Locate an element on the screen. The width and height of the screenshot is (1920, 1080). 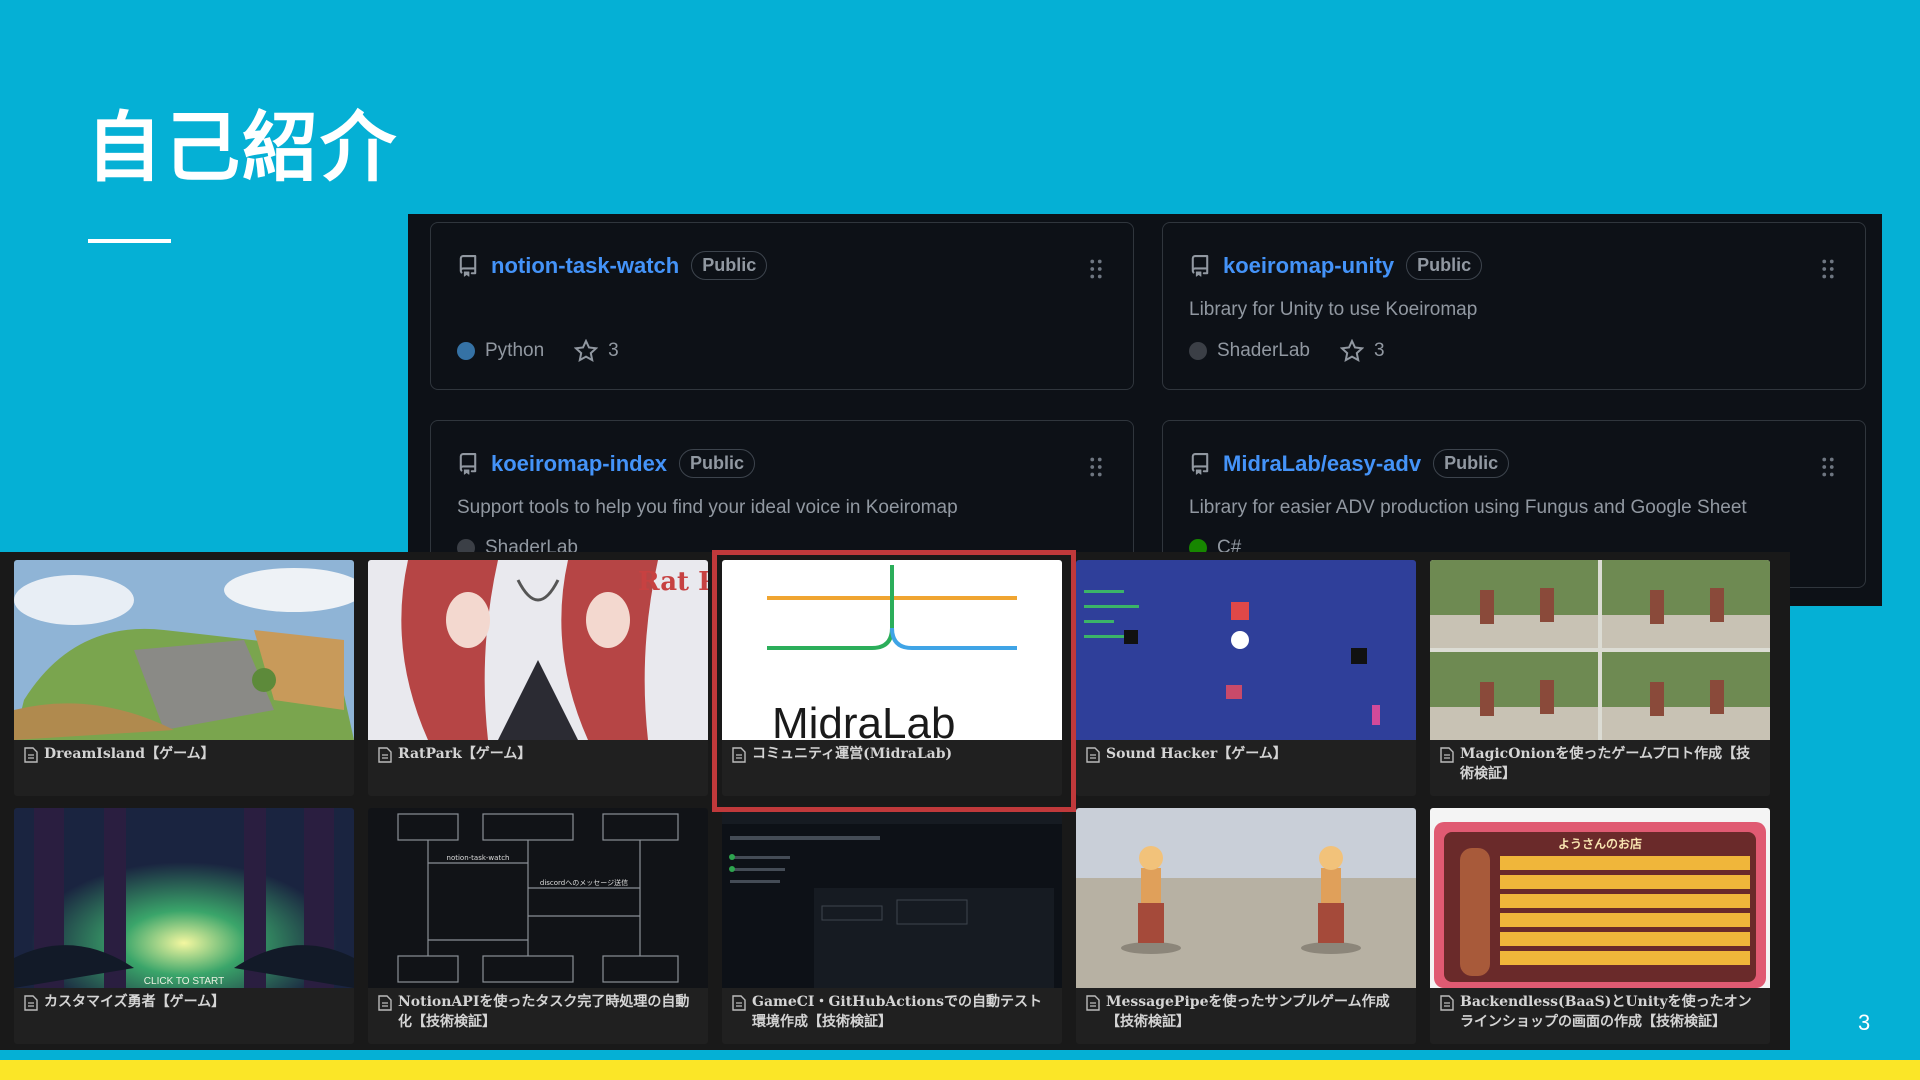
gallery-card: MagicOnionを使ったゲームプロト作成【技術検証】 is located at coordinates (1600, 678).